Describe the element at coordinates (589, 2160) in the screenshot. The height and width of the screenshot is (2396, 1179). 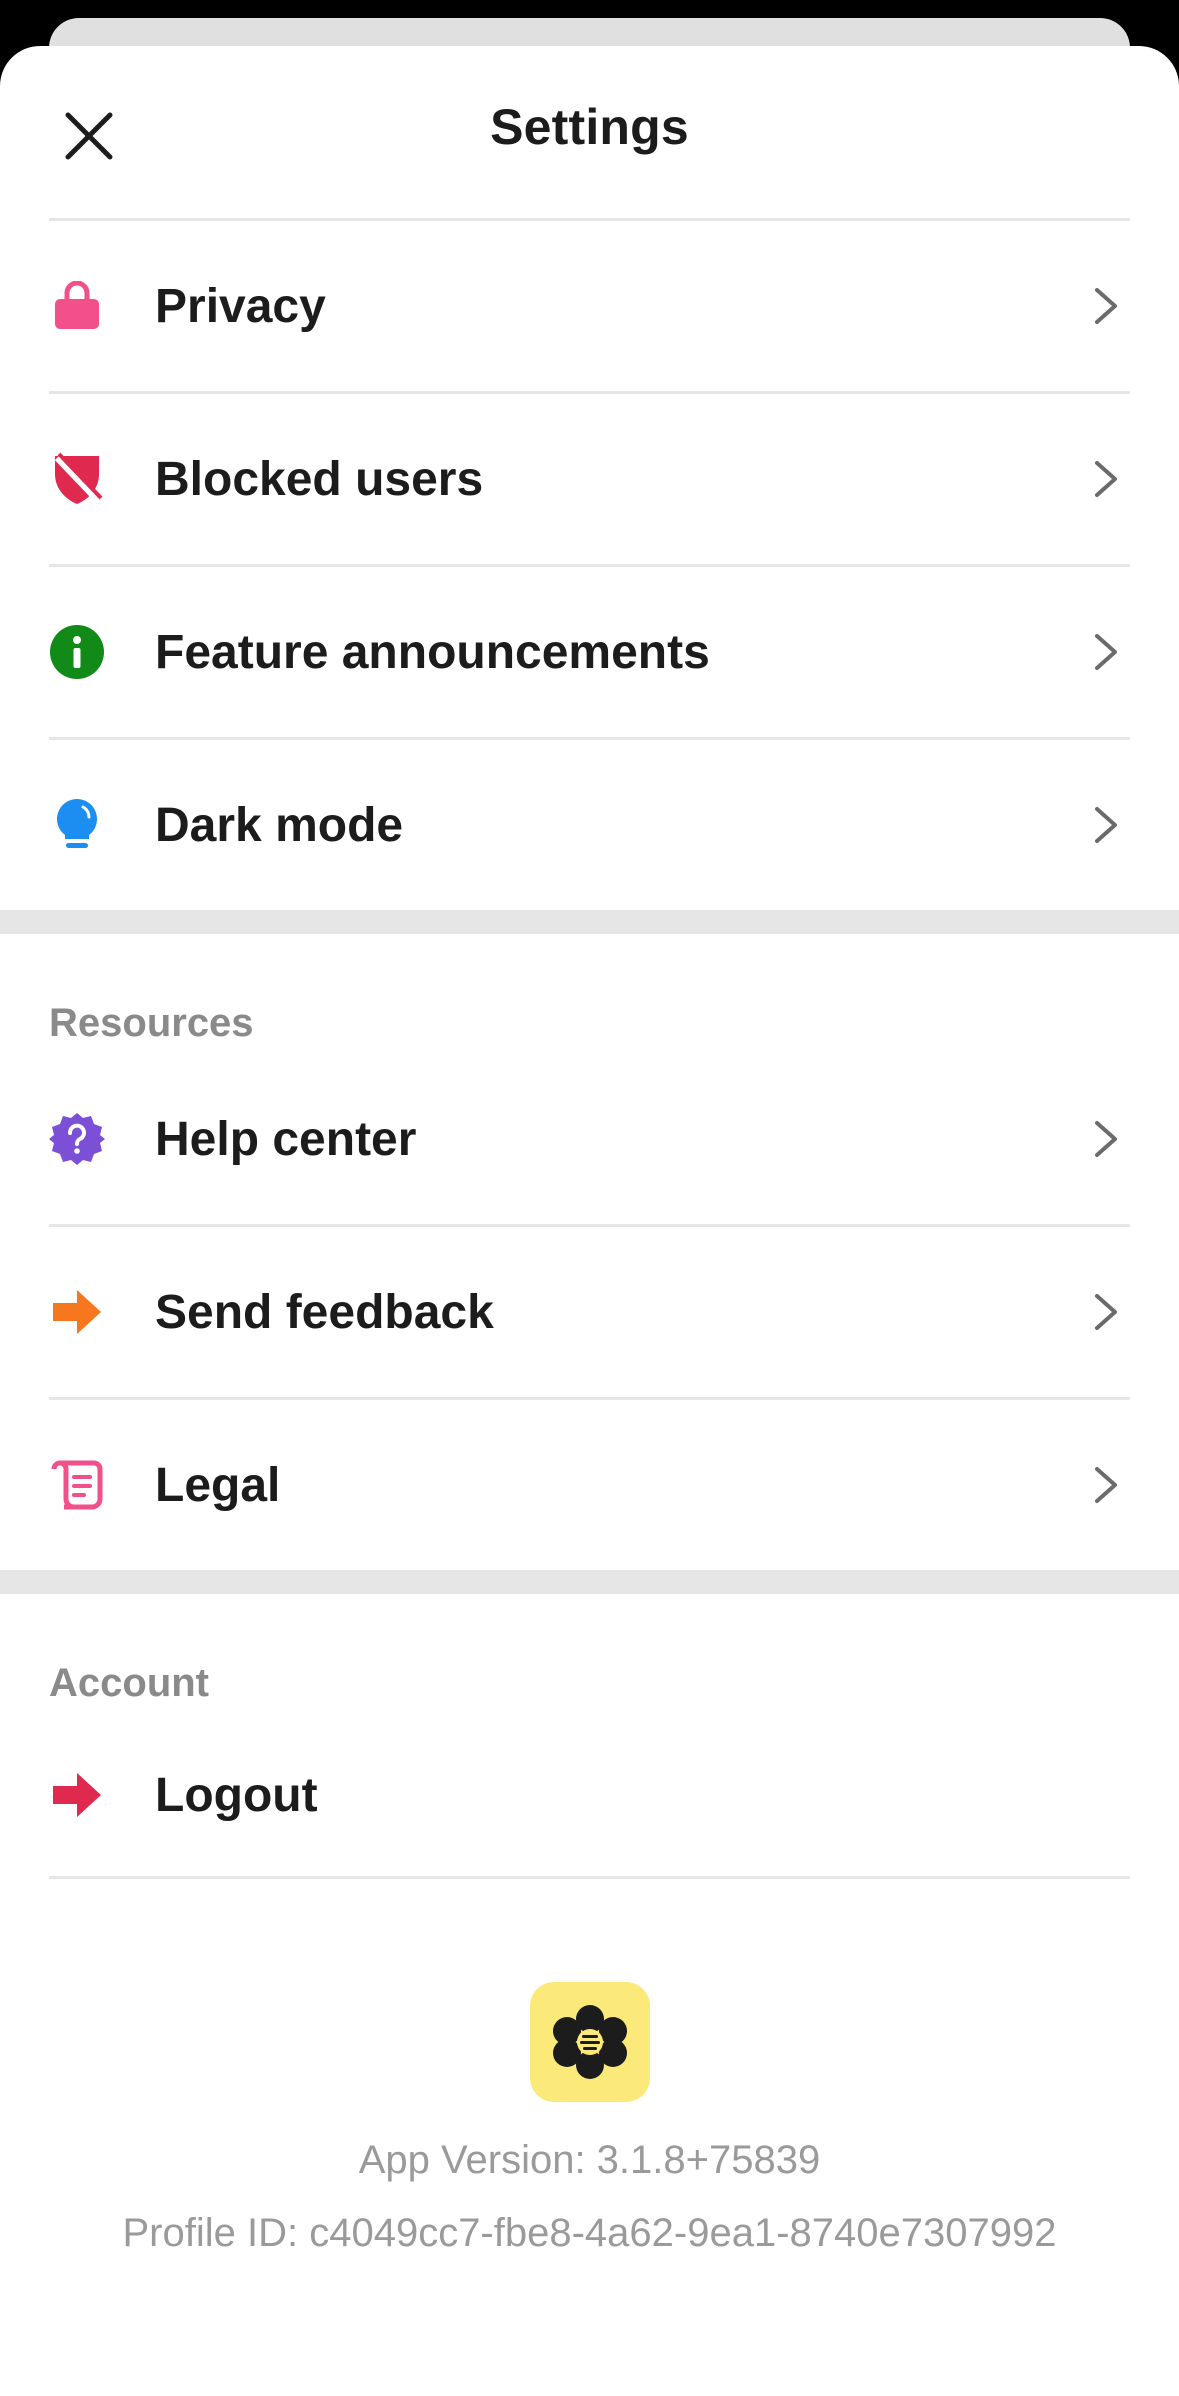
I see `app-version: App Version: 3.1.8+75839` at that location.